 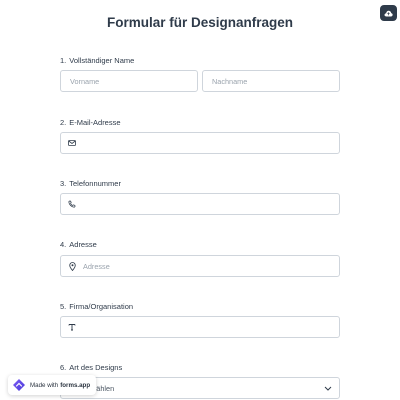 I want to click on question-3-label: 3. Telefonnummer, so click(x=90, y=183).